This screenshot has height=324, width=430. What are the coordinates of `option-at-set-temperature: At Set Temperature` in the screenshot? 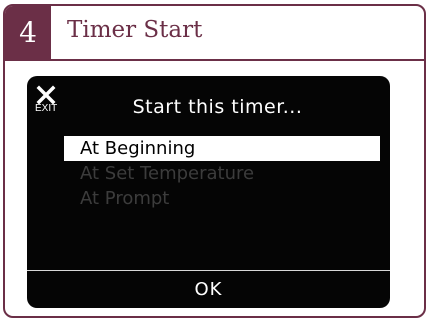 It's located at (222, 173).